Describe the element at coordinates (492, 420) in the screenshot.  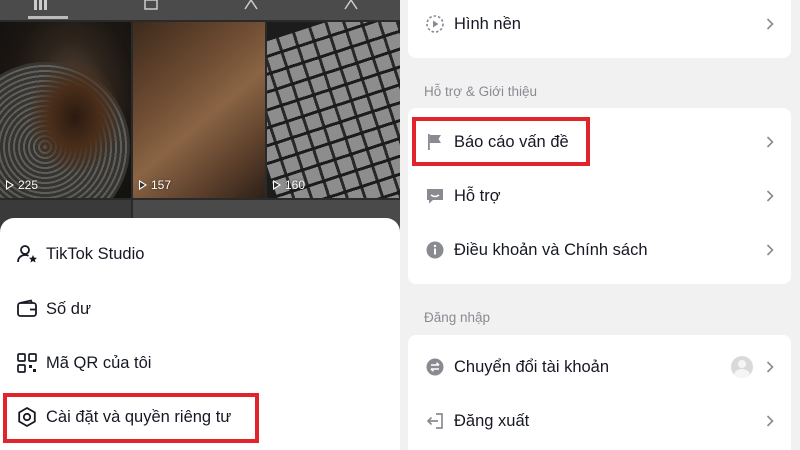
I see `settings-row-label: Đăng xuất` at that location.